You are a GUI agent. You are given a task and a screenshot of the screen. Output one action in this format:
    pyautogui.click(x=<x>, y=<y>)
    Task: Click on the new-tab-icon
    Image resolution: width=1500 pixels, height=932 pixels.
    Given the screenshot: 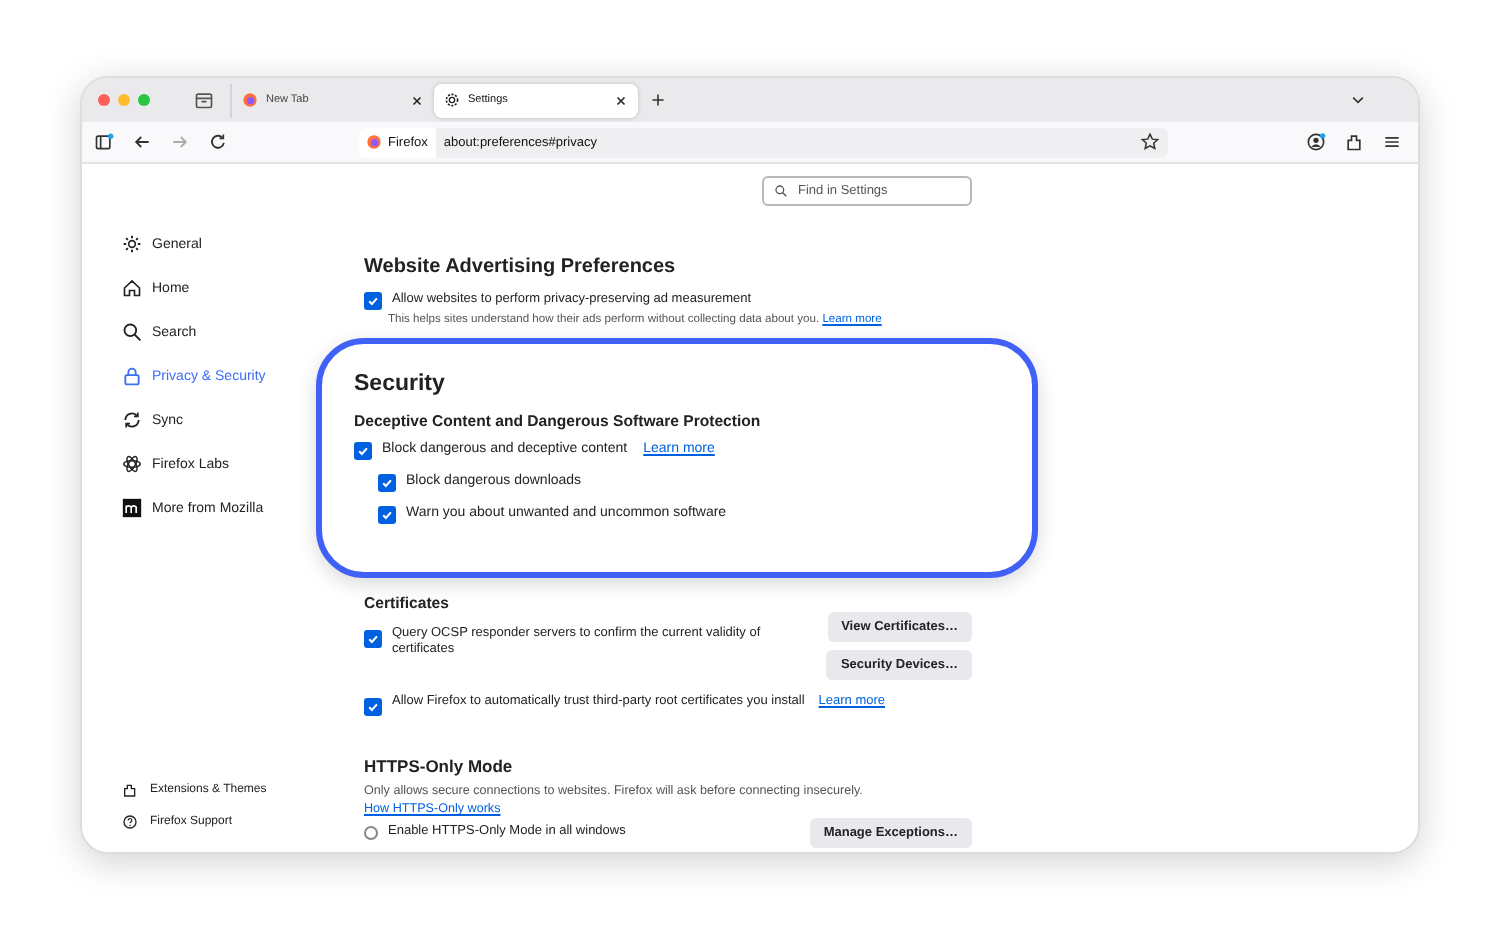 What is the action you would take?
    pyautogui.click(x=658, y=100)
    